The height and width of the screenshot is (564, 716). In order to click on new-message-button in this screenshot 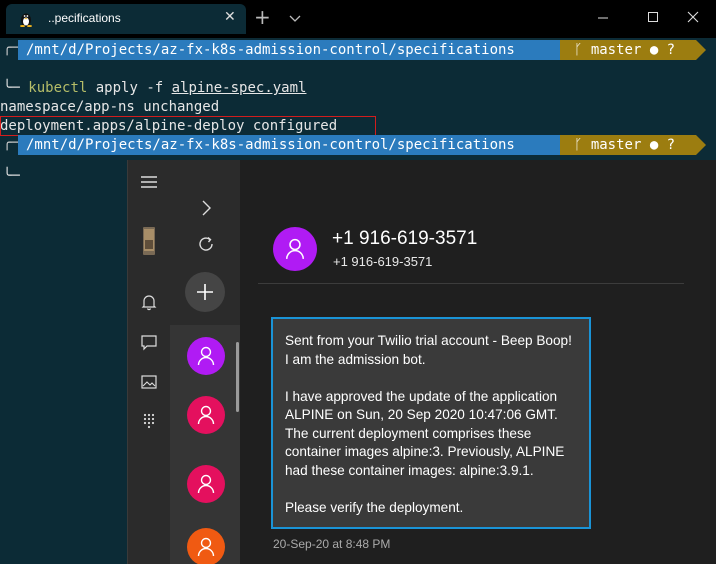, I will do `click(205, 292)`.